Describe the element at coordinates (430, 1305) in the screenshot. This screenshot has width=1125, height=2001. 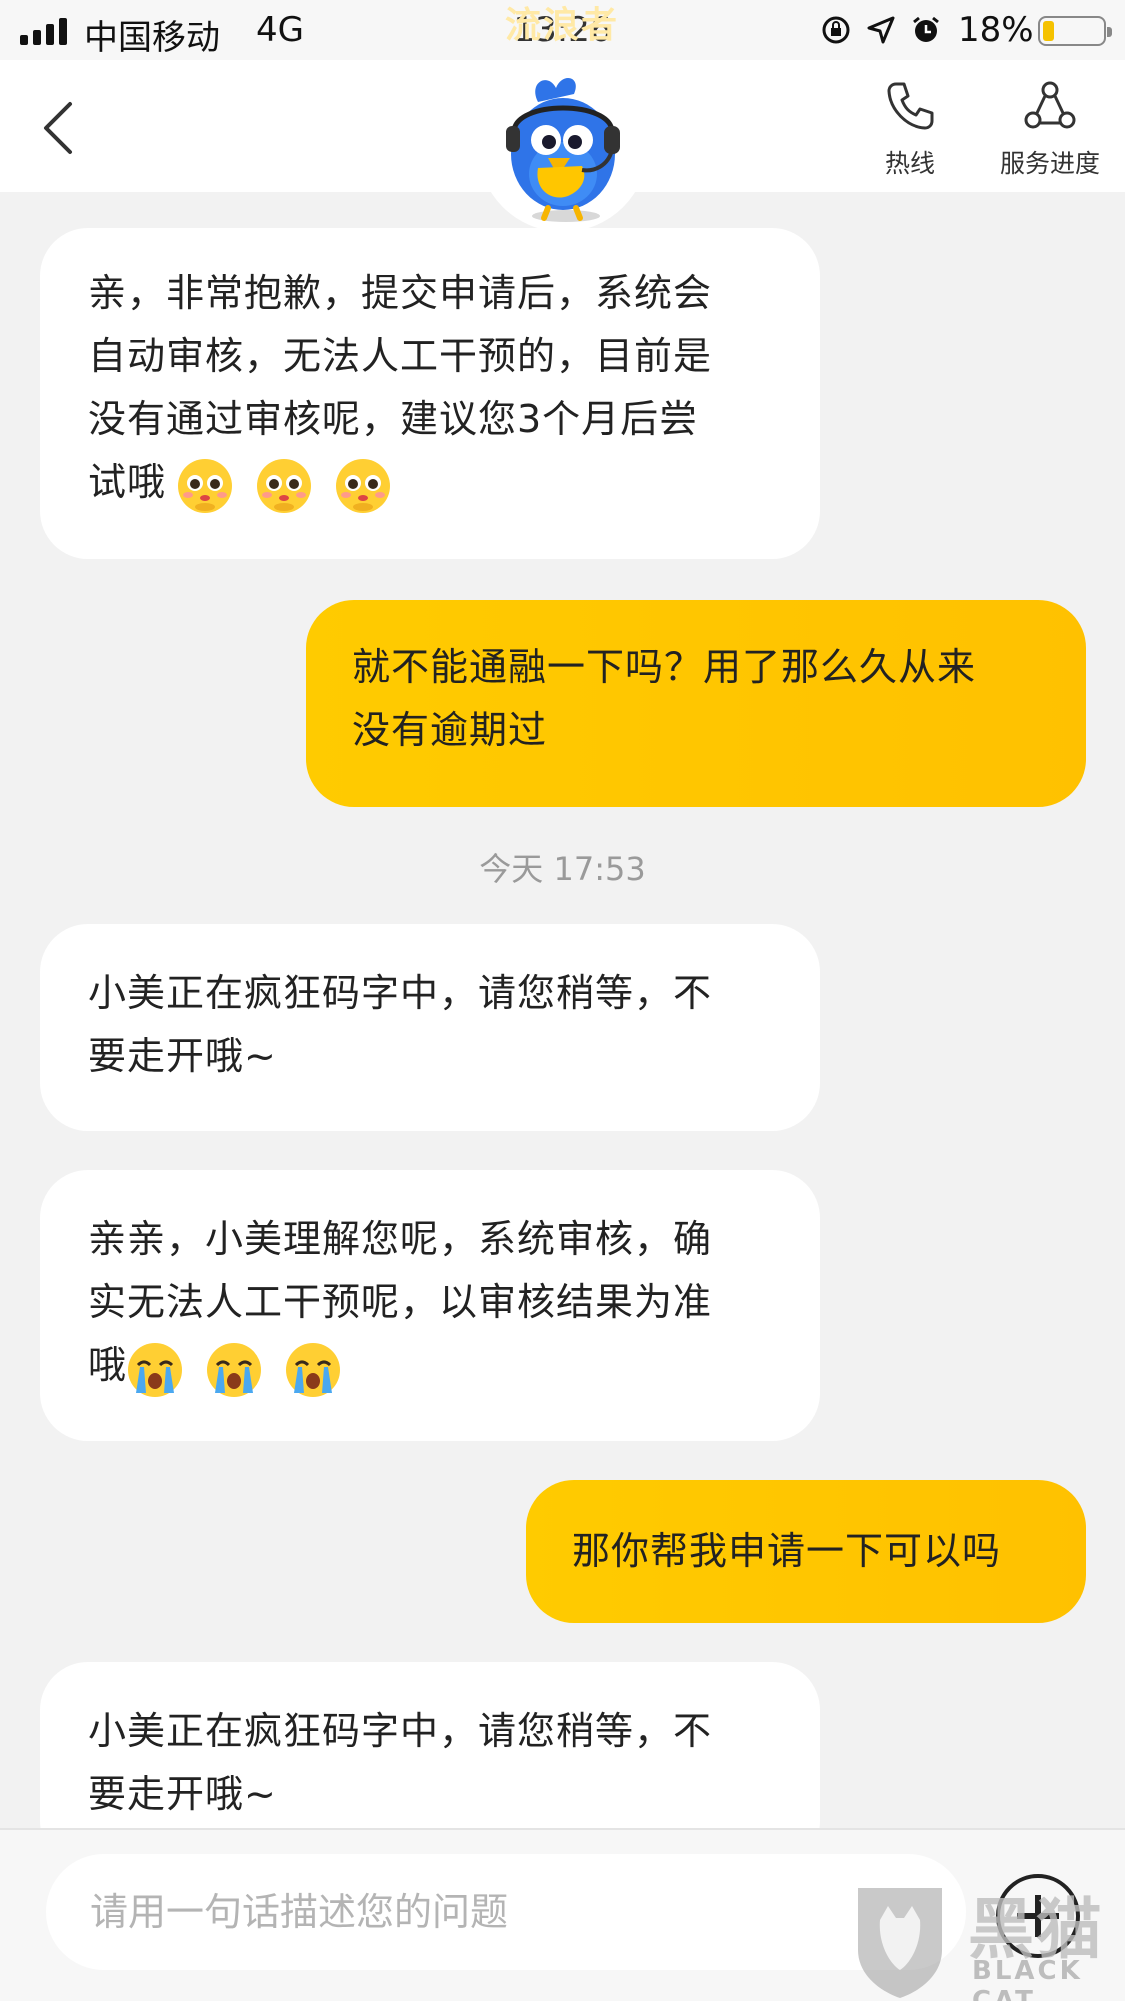
I see `bot-message: 亲亲，小美理解您呢，系统审核，确 实无法人工干预呢，以审核结果为准 哦` at that location.